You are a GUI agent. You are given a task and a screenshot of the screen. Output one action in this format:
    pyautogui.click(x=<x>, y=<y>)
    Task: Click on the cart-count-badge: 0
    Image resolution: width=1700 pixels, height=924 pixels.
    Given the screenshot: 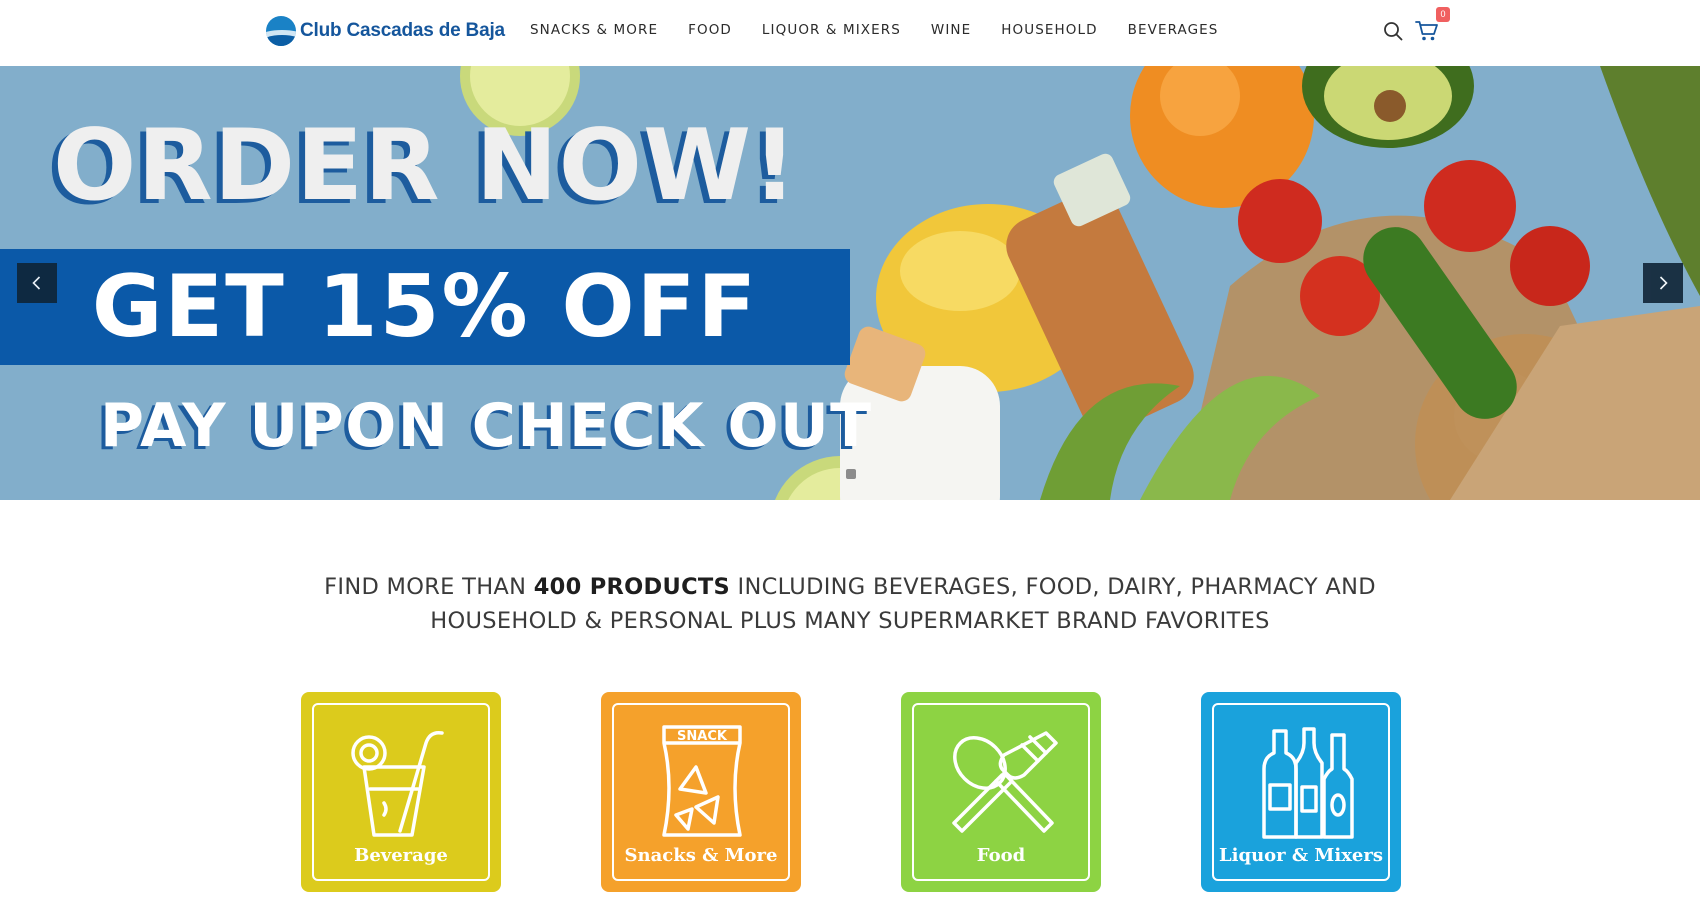 What is the action you would take?
    pyautogui.click(x=1443, y=14)
    